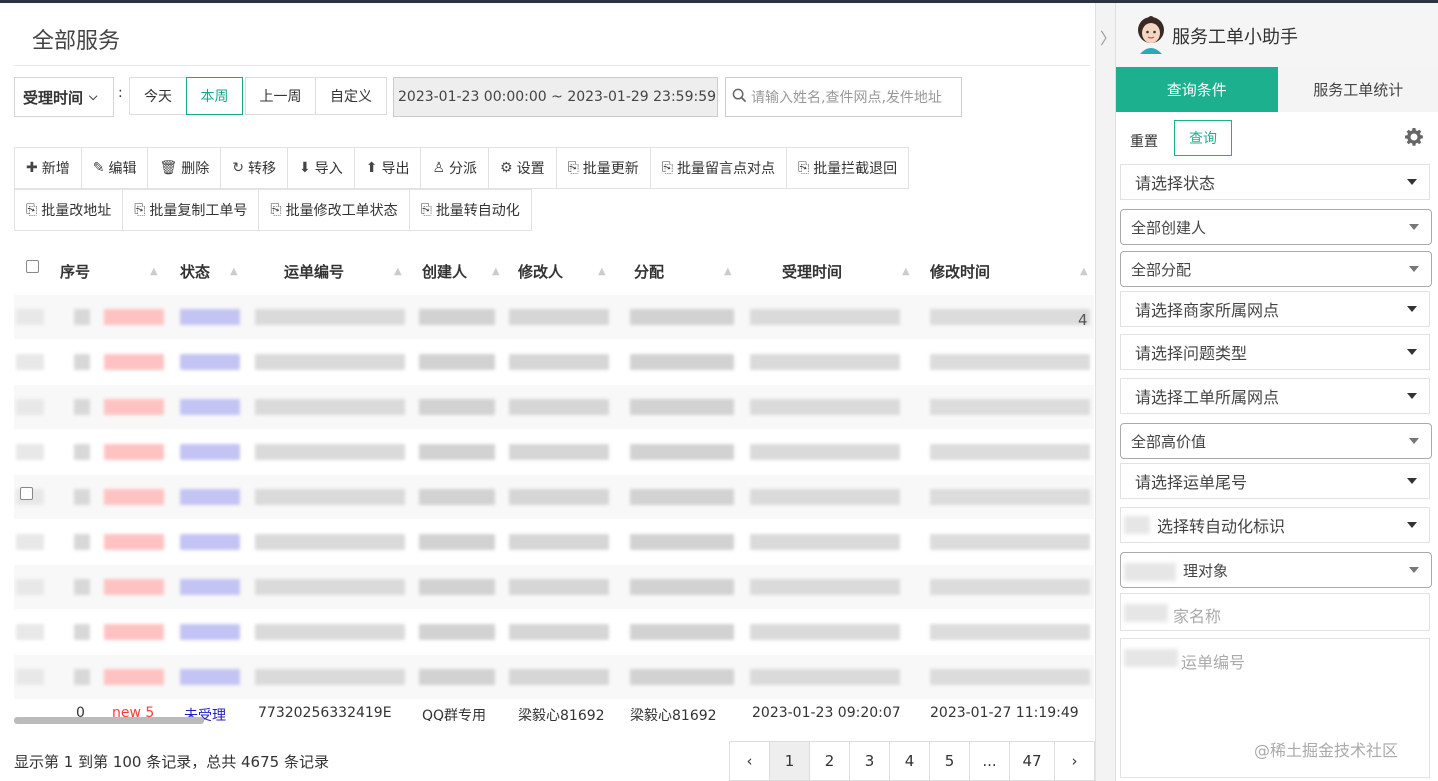 This screenshot has height=781, width=1438. Describe the element at coordinates (789, 761) in the screenshot. I see `page-1-button: 1` at that location.